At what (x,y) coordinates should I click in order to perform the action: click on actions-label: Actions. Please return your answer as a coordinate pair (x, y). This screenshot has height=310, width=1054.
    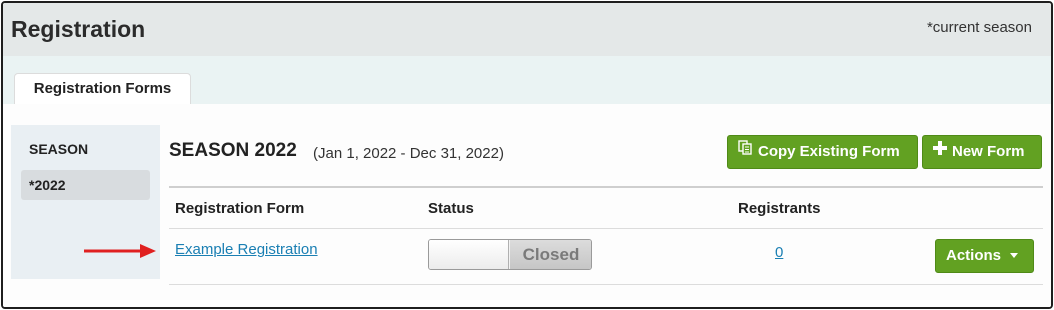
    Looking at the image, I should click on (974, 255).